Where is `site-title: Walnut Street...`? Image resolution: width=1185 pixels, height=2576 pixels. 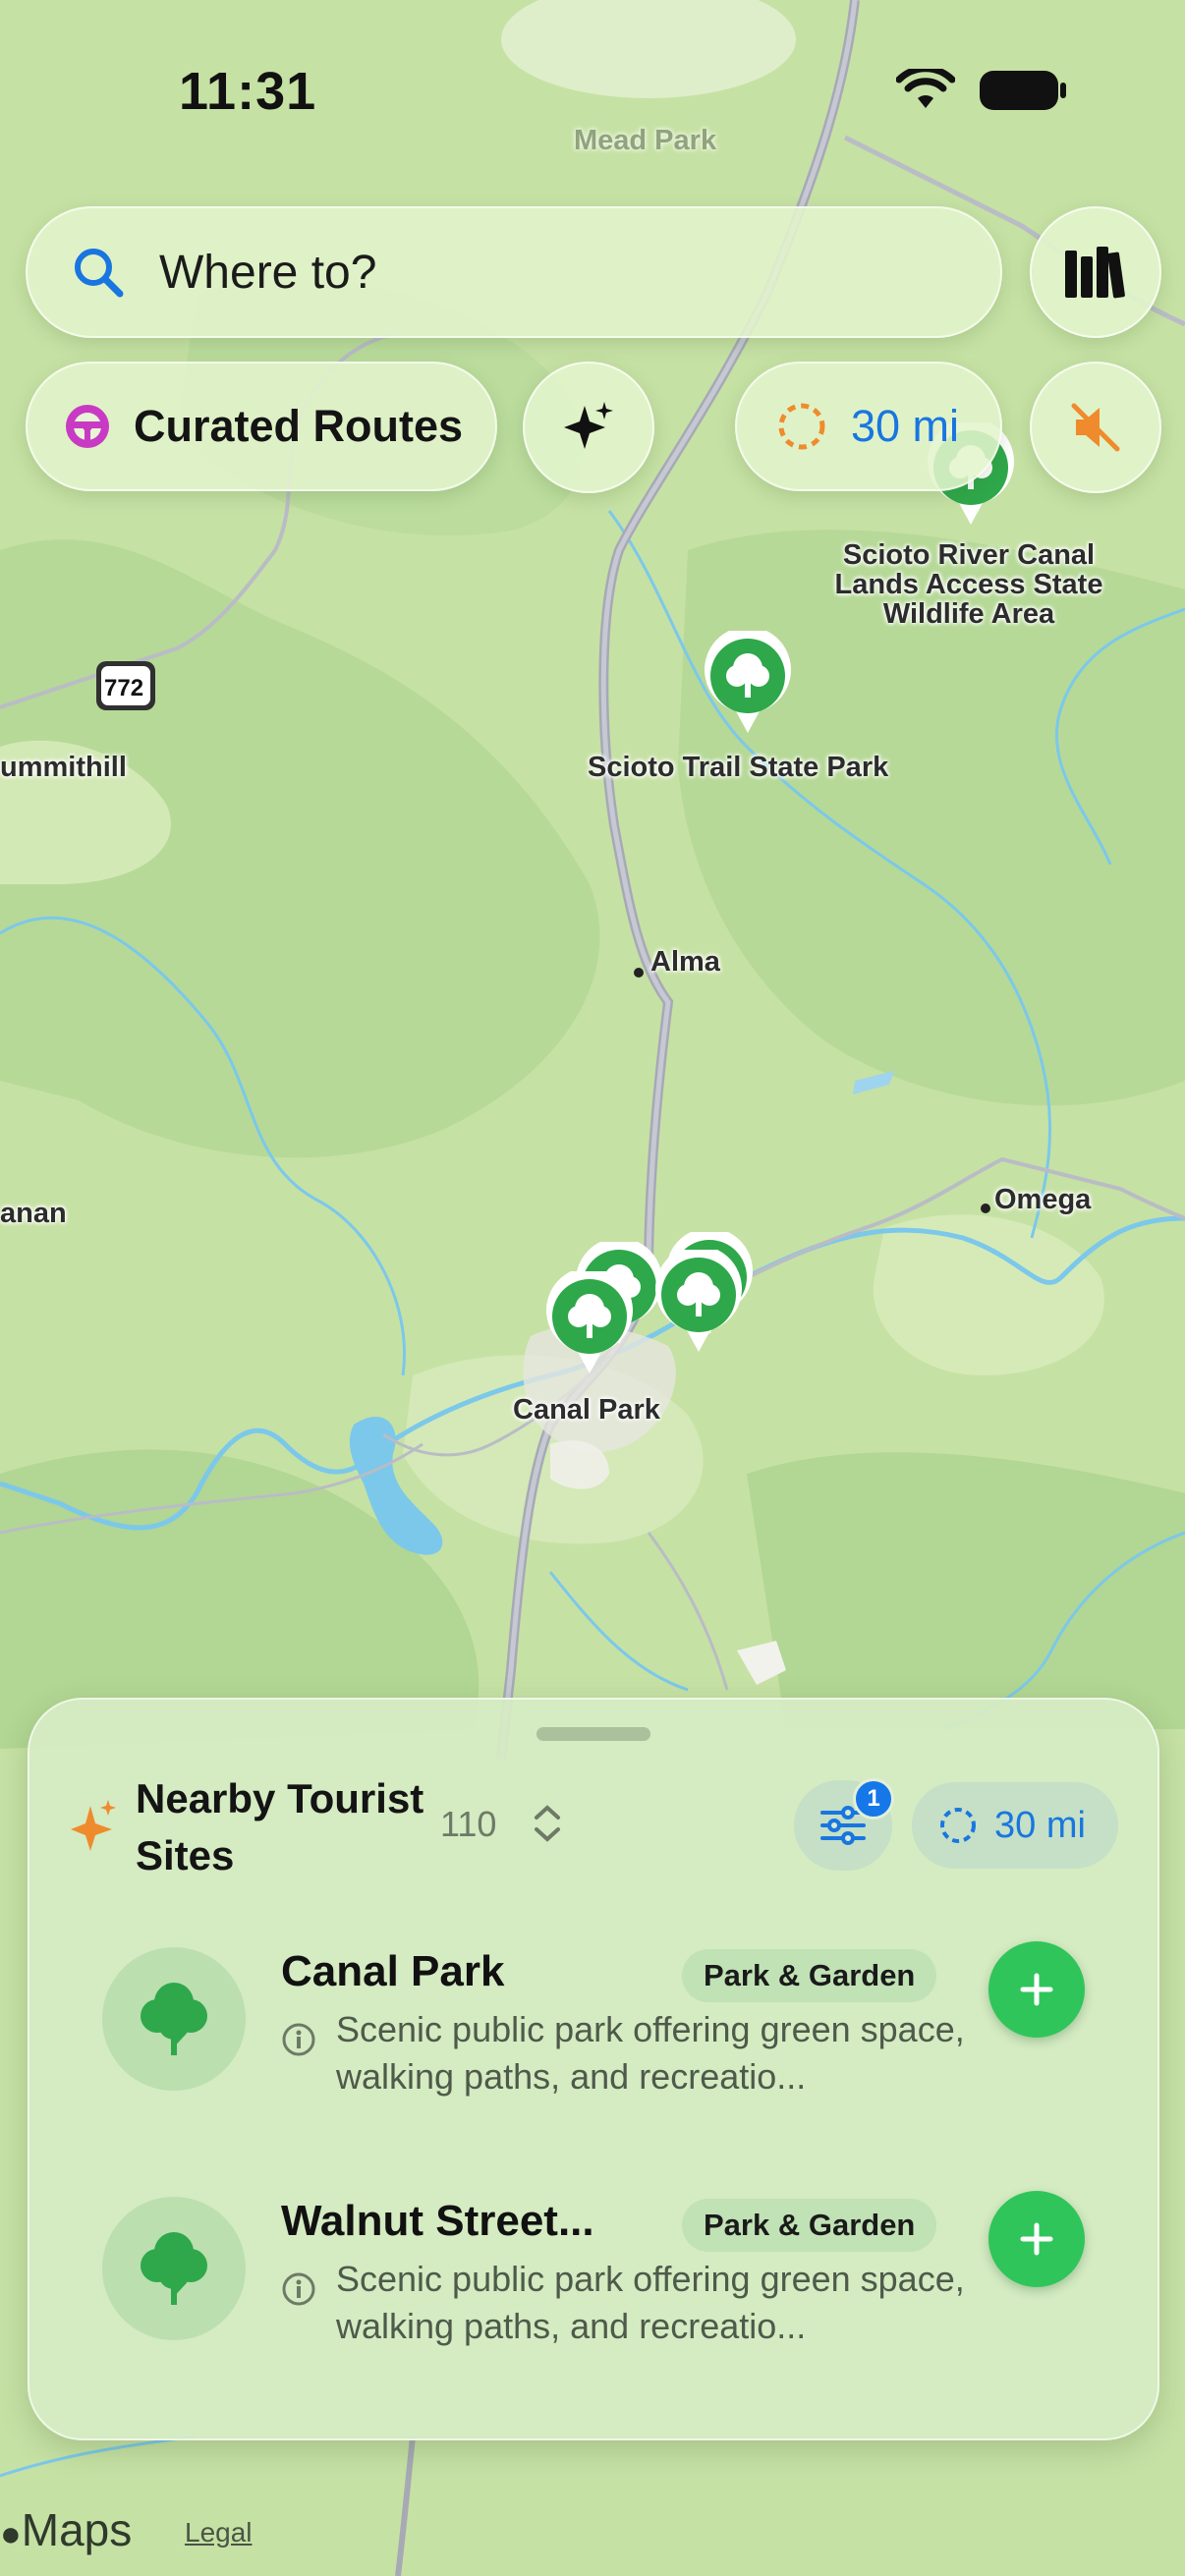
site-title: Walnut Street... is located at coordinates (438, 2221).